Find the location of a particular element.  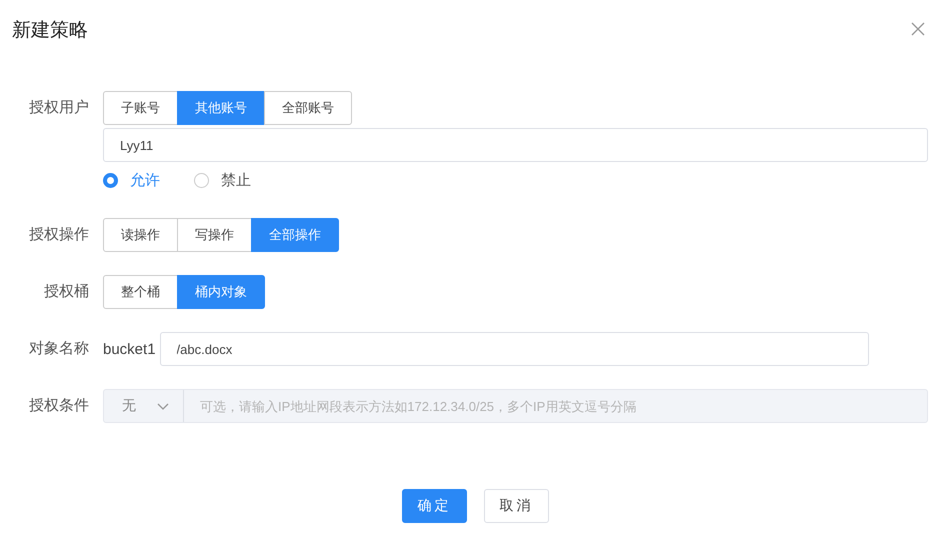

segment-tab: 写操作 is located at coordinates (214, 235).